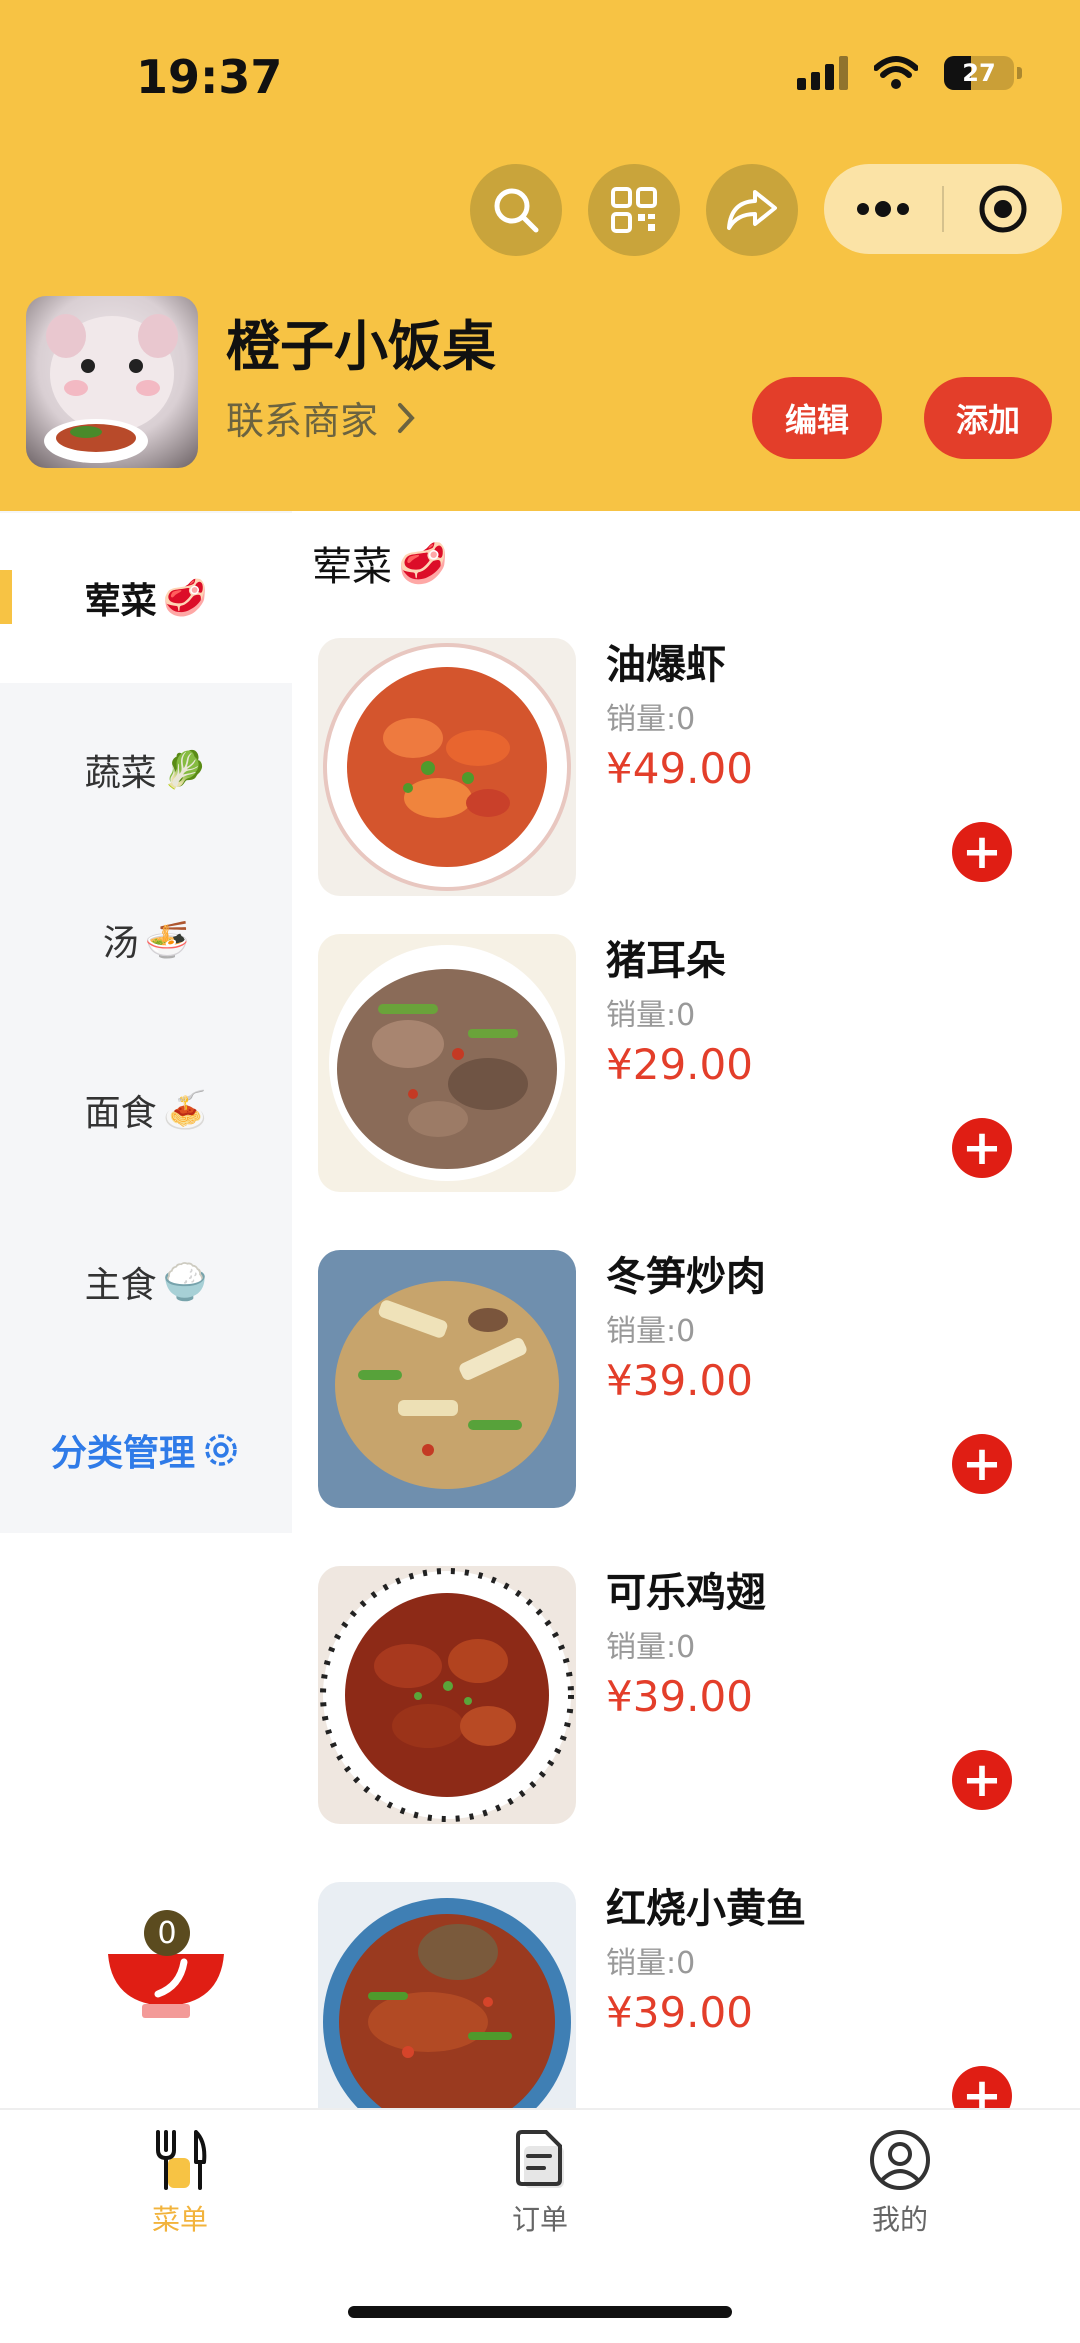  Describe the element at coordinates (539, 2219) in the screenshot. I see `tab-label: 订单` at that location.